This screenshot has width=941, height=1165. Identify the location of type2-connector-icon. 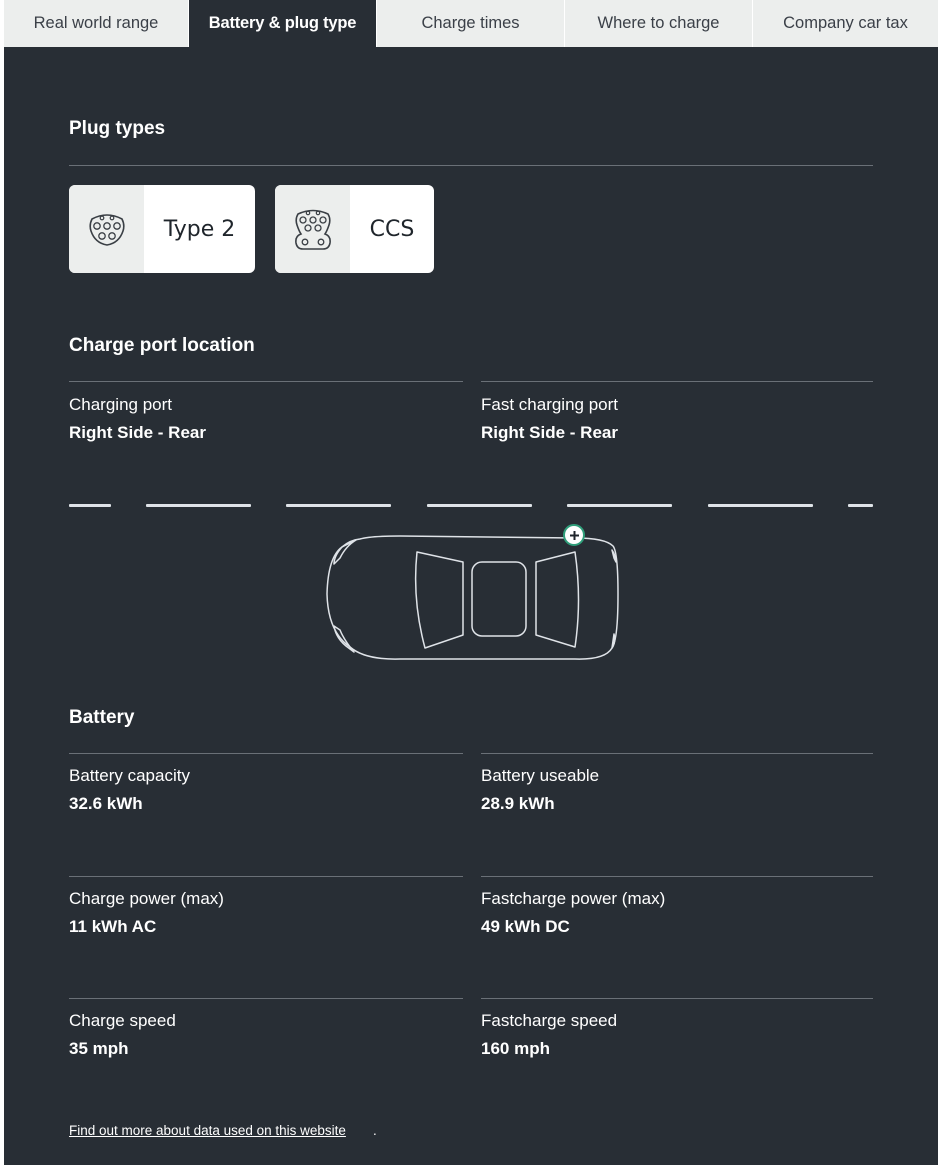
(106, 230).